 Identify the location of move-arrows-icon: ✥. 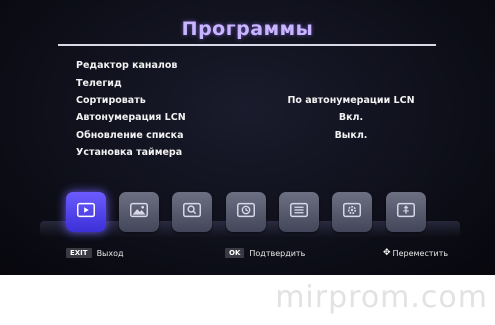
(387, 253).